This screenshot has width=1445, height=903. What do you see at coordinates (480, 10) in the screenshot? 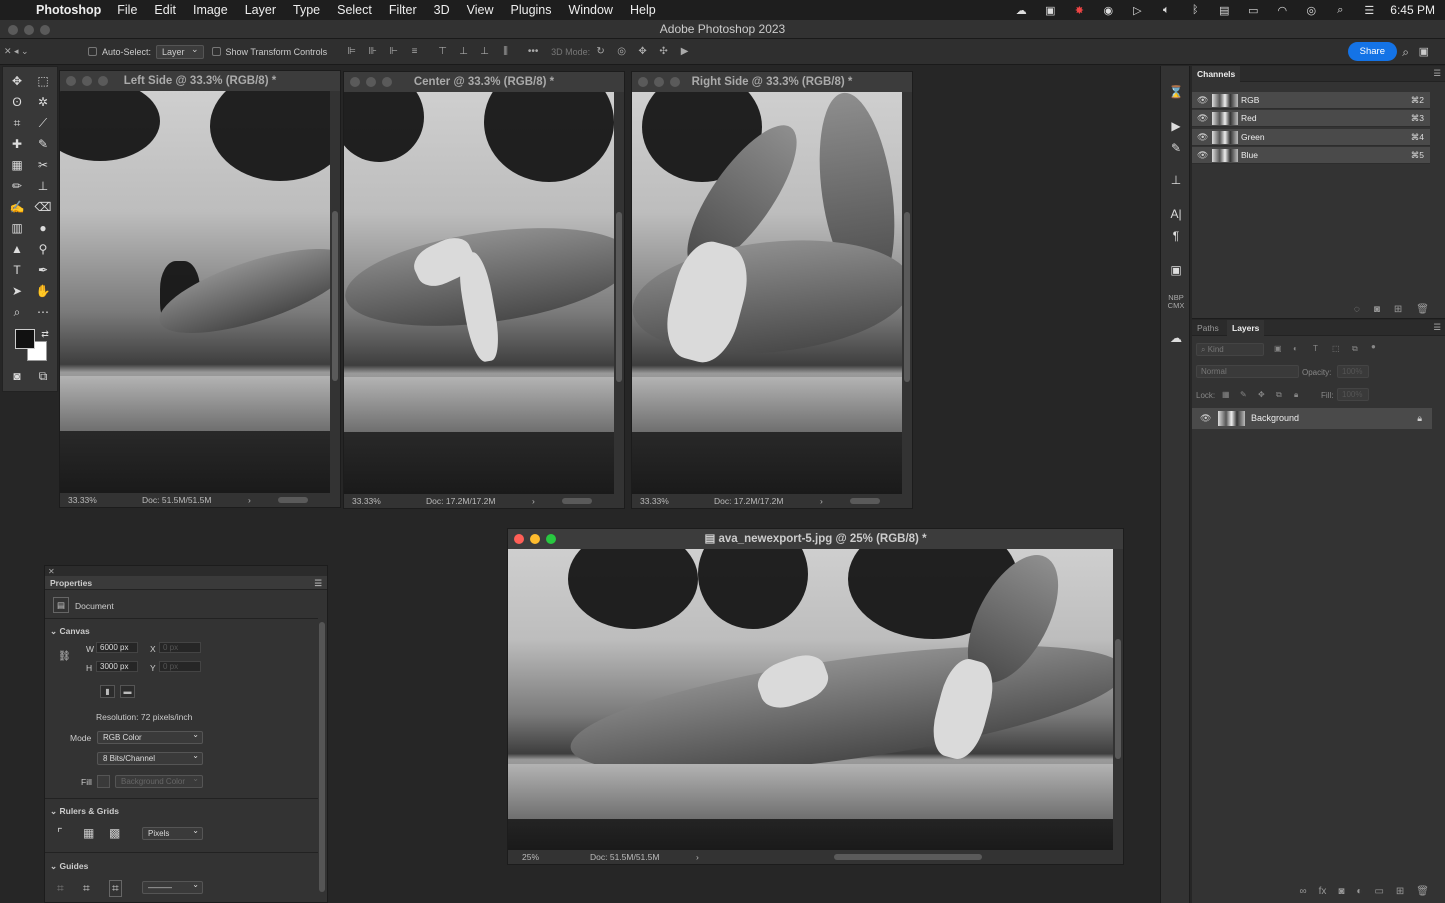
I see `menu-view: View` at bounding box center [480, 10].